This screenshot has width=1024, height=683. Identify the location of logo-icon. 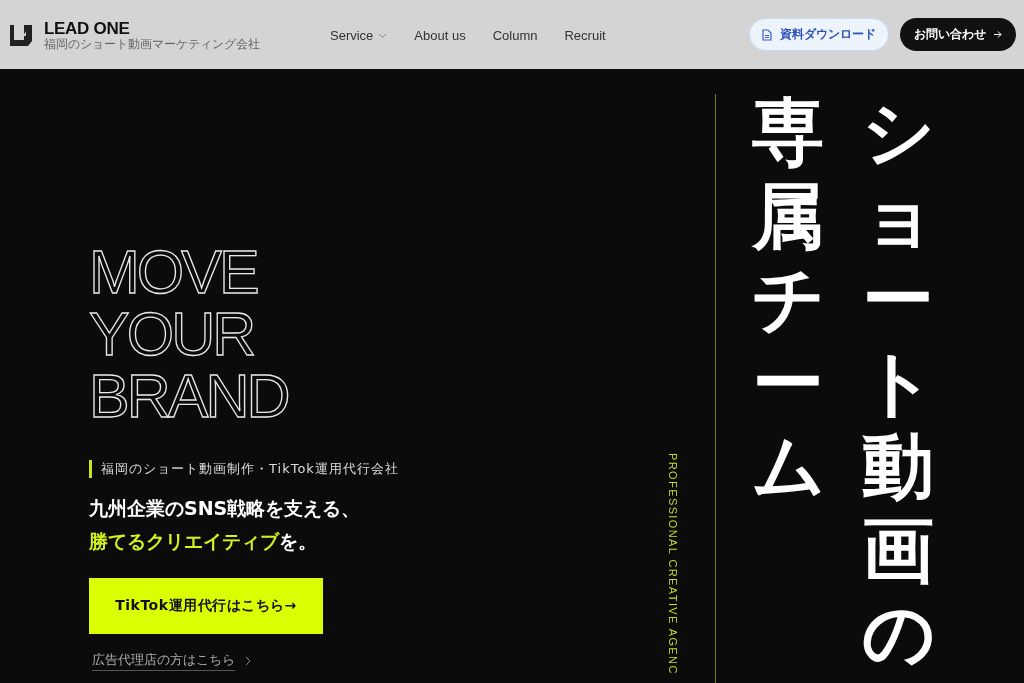
(21, 34).